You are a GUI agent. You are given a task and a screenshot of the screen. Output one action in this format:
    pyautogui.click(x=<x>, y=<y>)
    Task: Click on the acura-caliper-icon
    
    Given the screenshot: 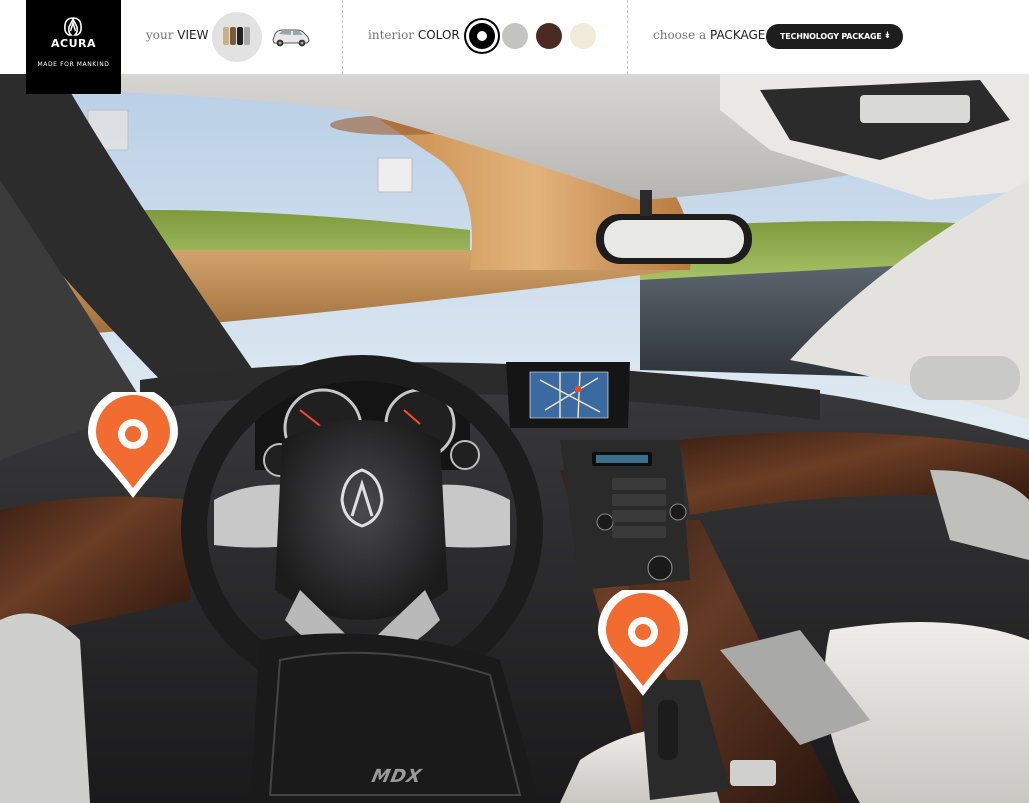 What is the action you would take?
    pyautogui.click(x=73, y=26)
    